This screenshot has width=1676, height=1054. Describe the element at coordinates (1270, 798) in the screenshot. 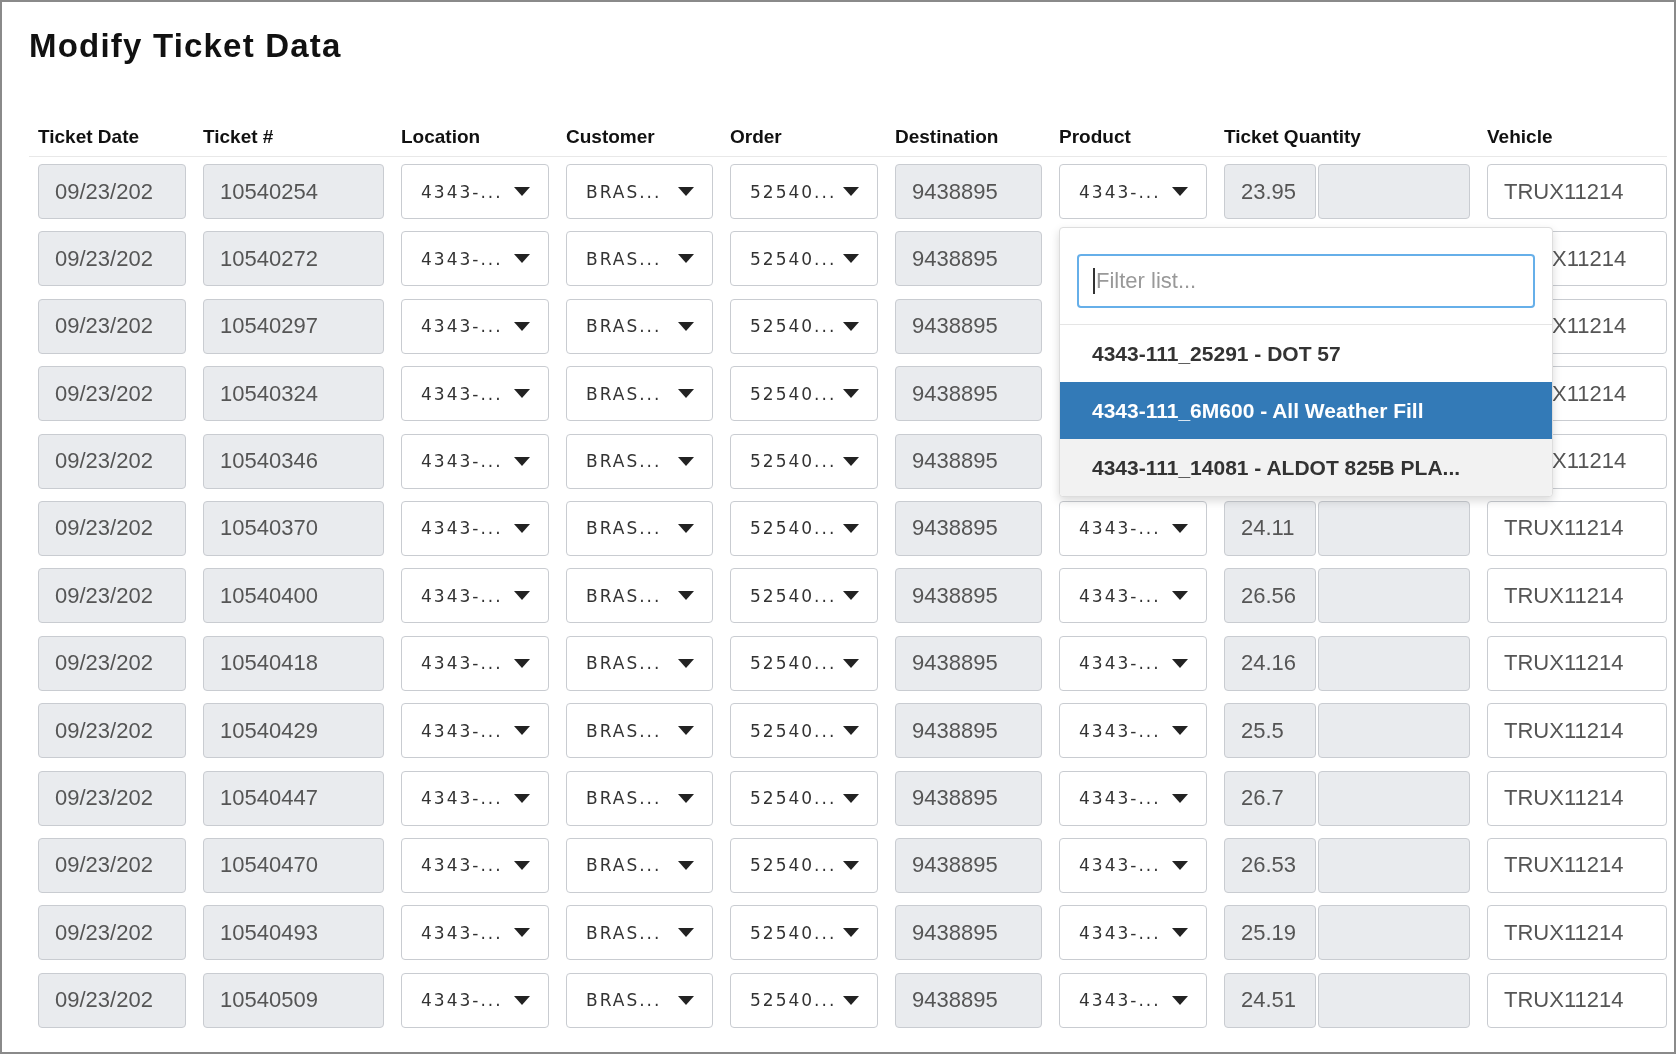

I see `quantity-field: 26.7` at that location.